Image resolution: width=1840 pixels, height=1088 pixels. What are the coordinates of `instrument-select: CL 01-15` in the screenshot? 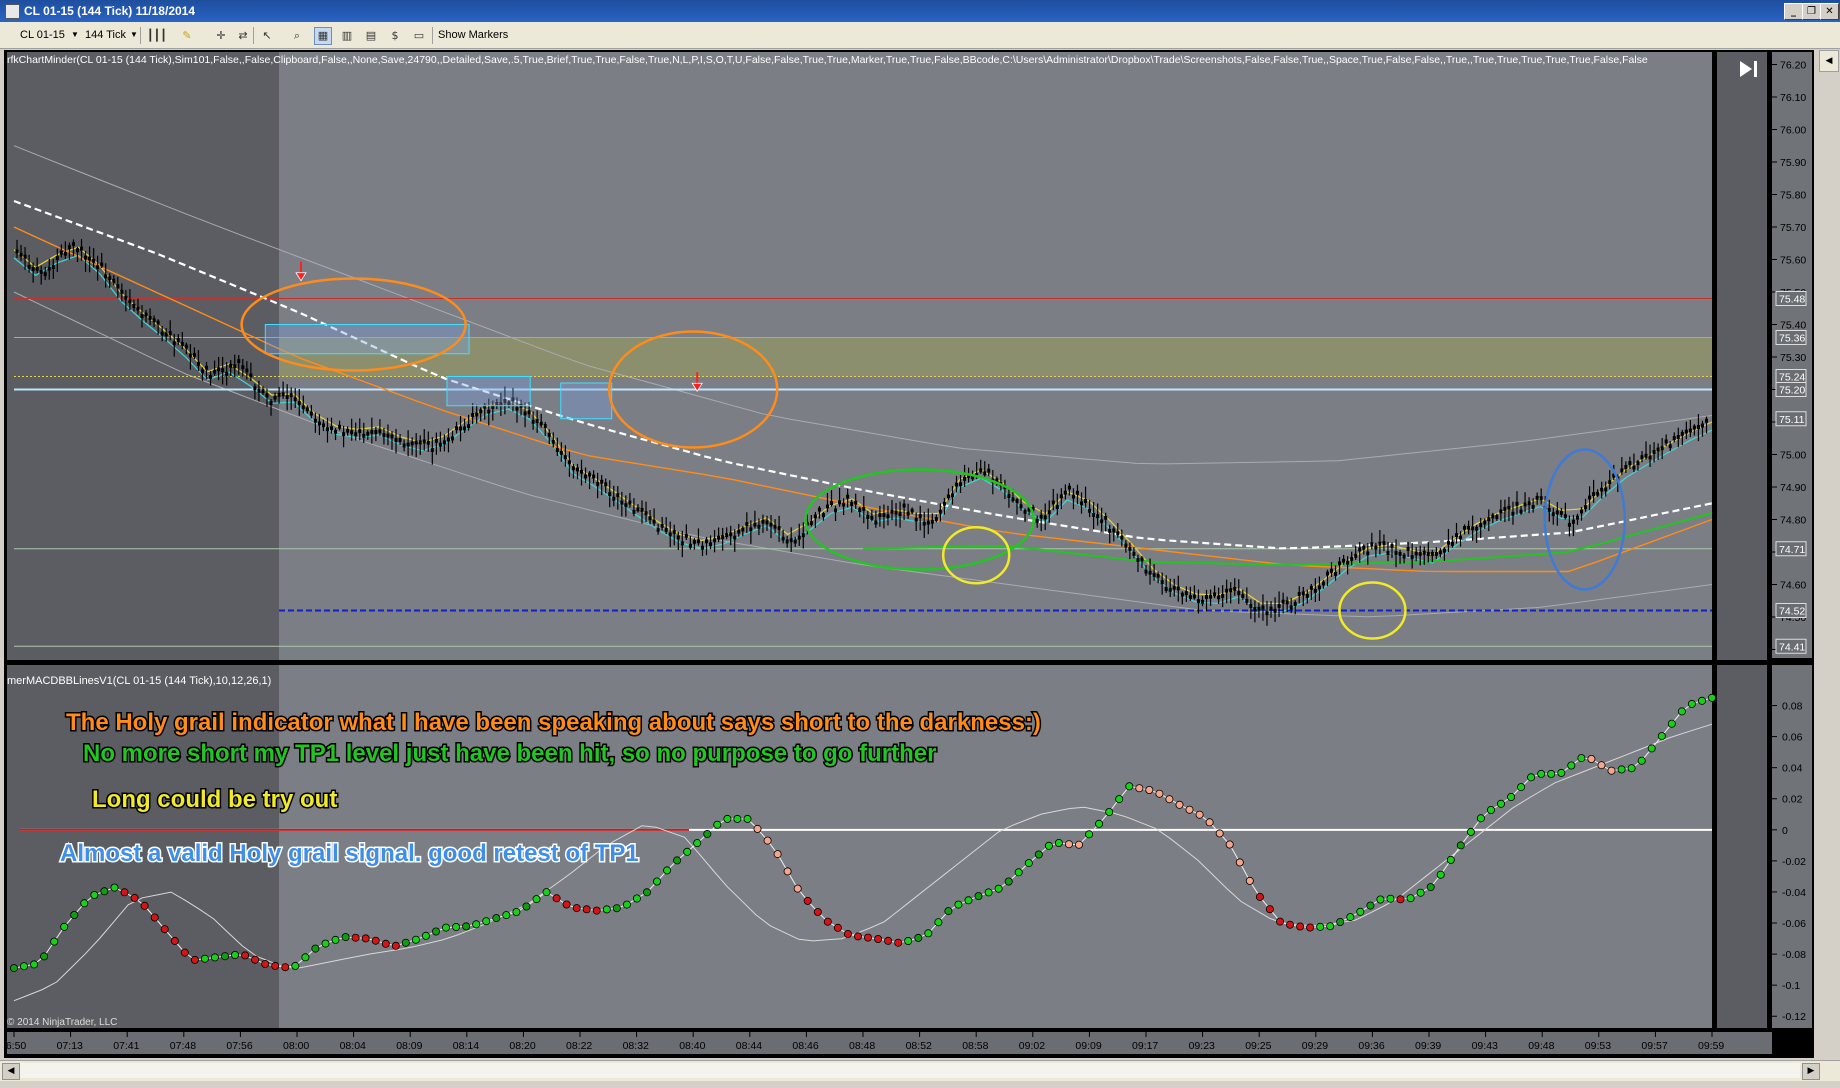 It's located at (42, 35).